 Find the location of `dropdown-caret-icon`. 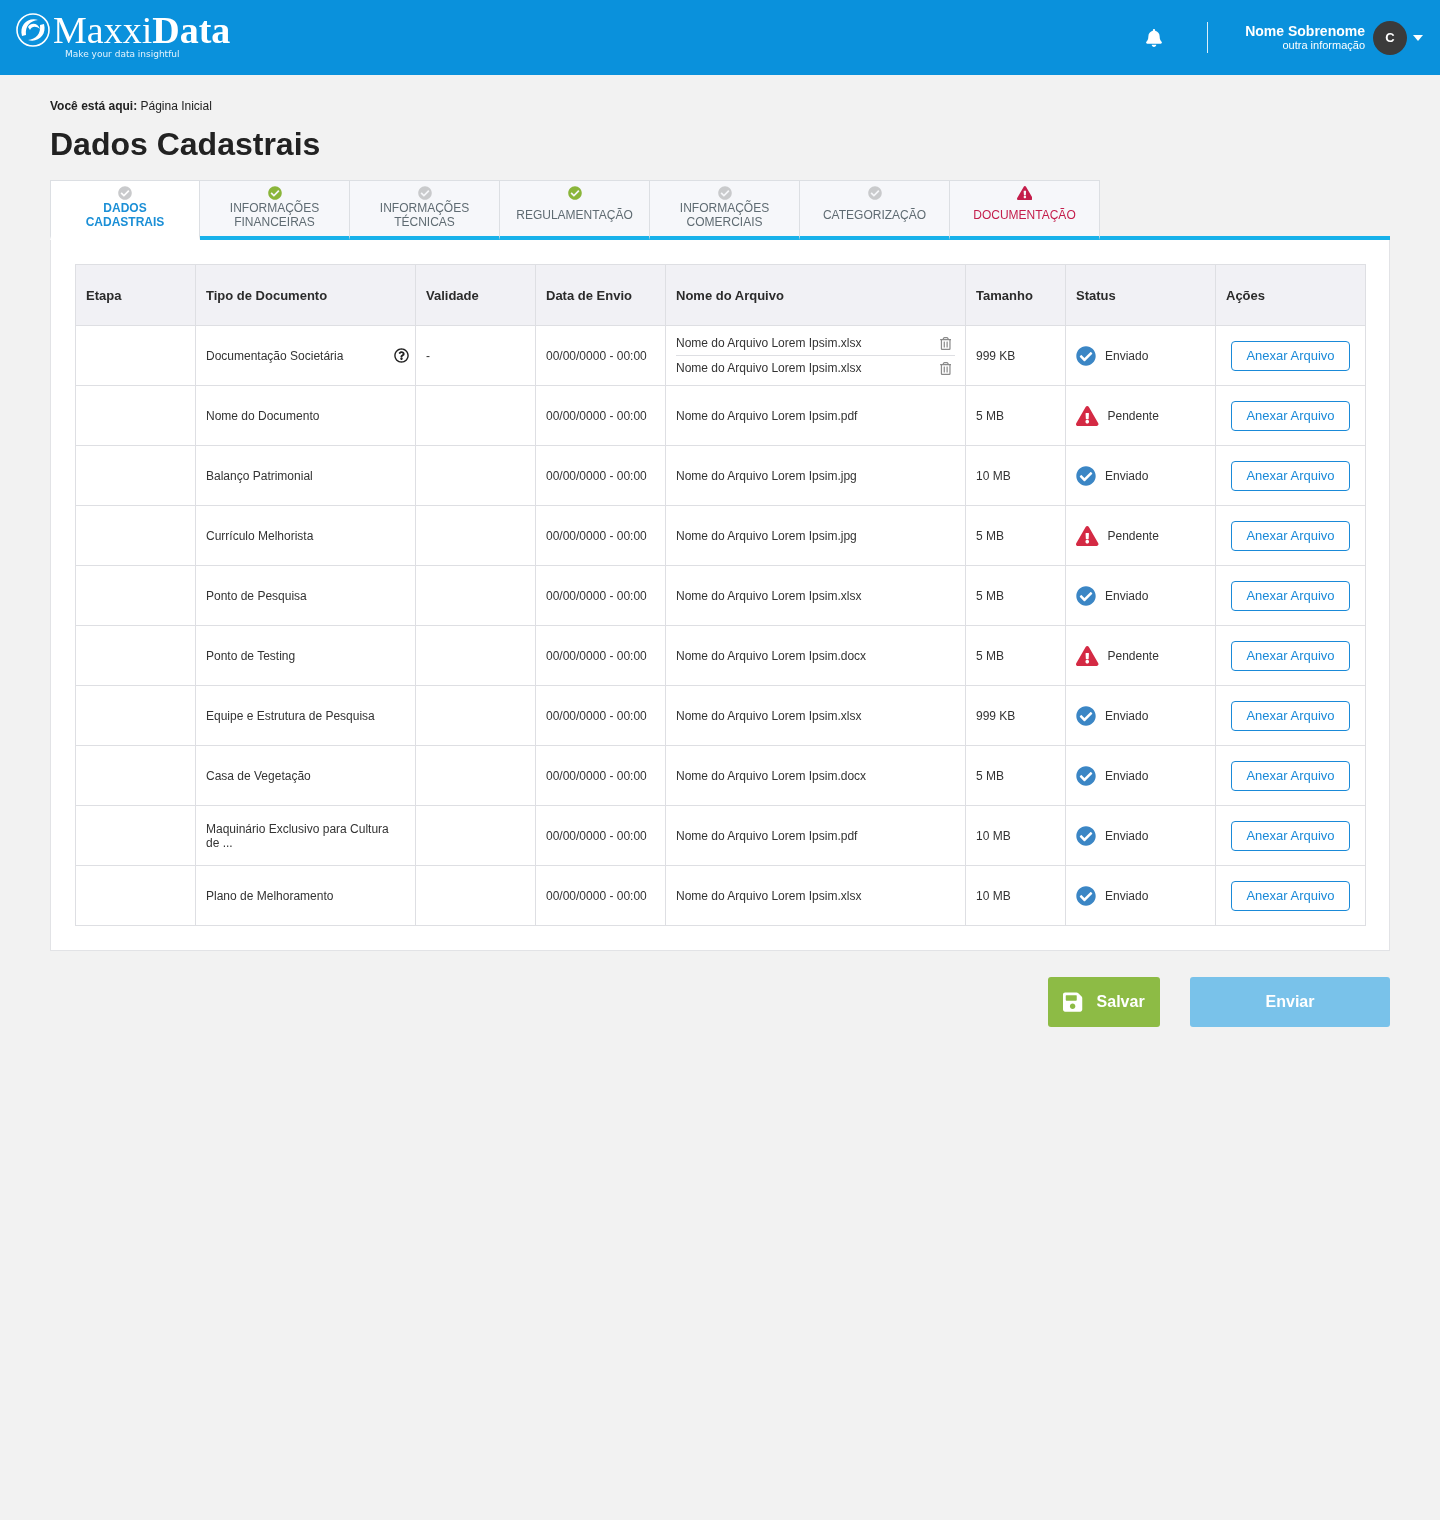

dropdown-caret-icon is located at coordinates (1418, 37).